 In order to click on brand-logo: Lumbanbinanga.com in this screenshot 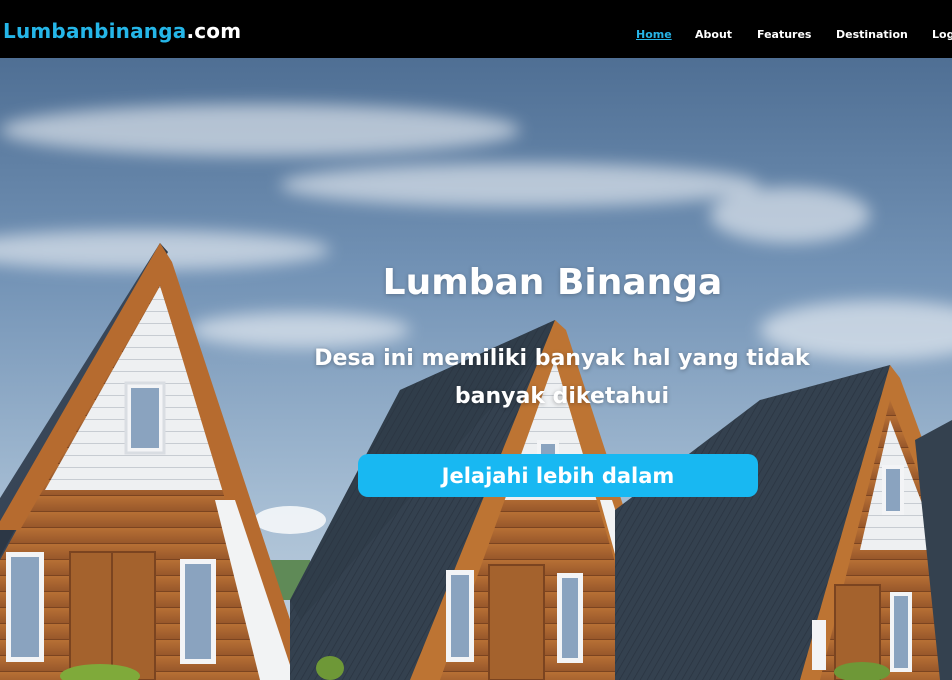, I will do `click(122, 31)`.